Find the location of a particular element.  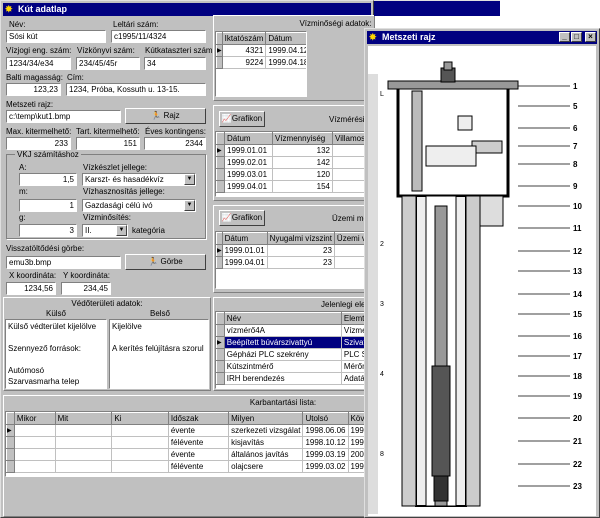

callout-label: 18 is located at coordinates (577, 376).